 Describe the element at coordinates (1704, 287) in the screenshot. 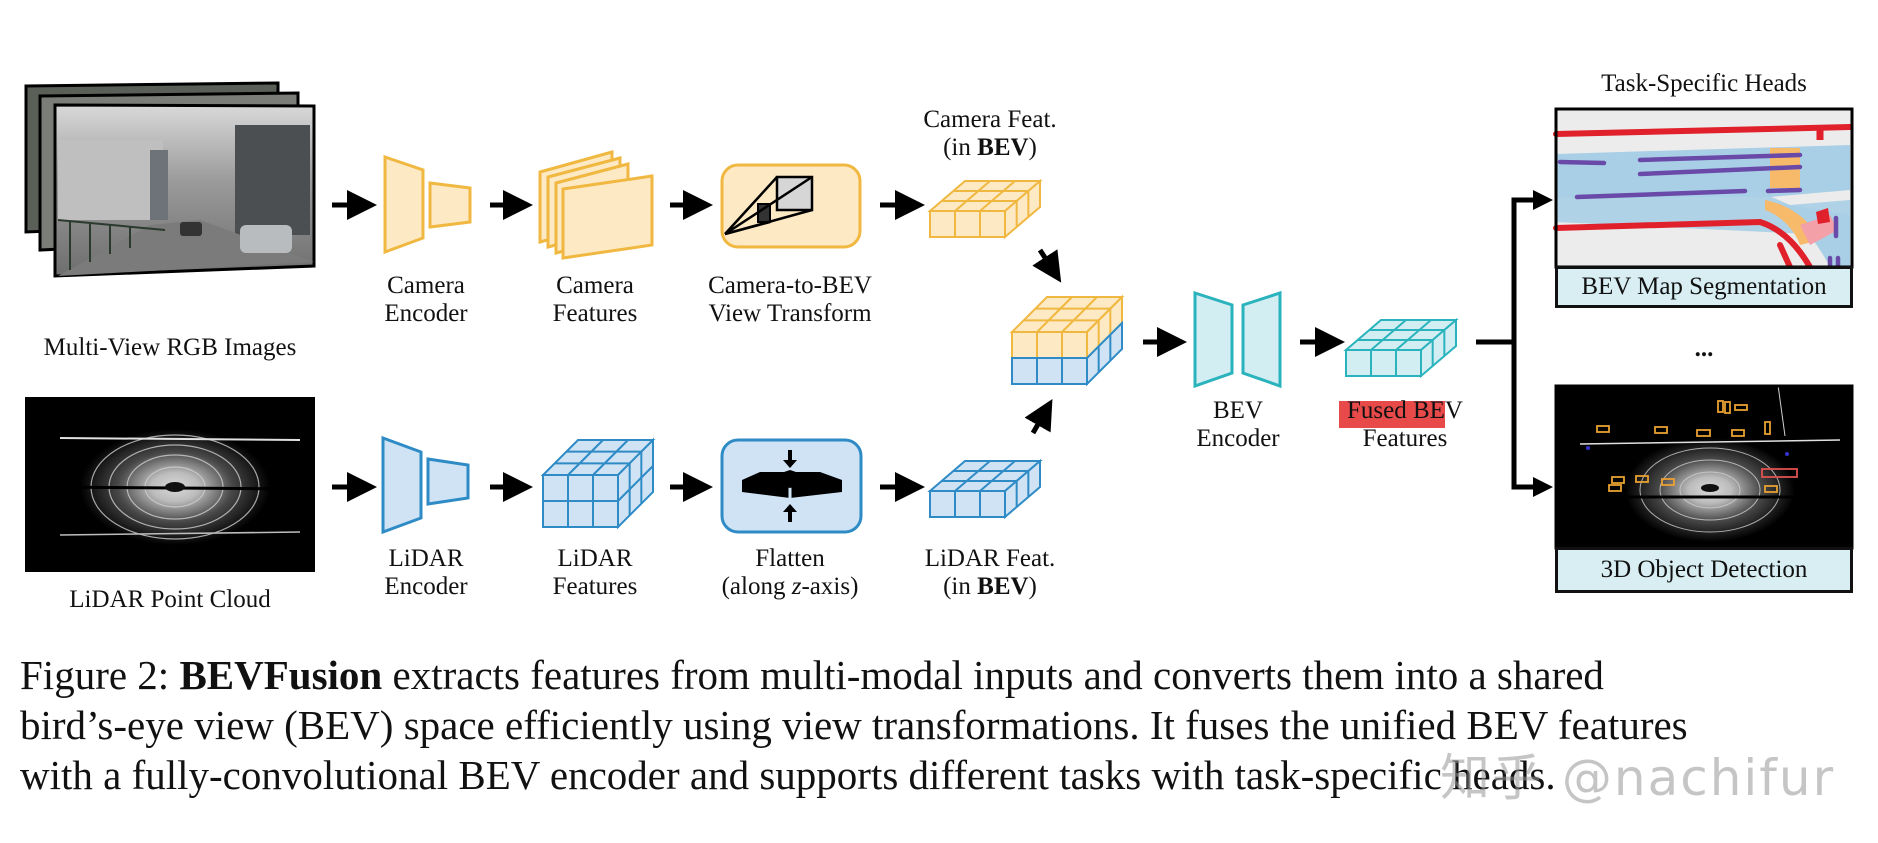

I see `map-segmentation-label: BEV Map Segmentation` at that location.